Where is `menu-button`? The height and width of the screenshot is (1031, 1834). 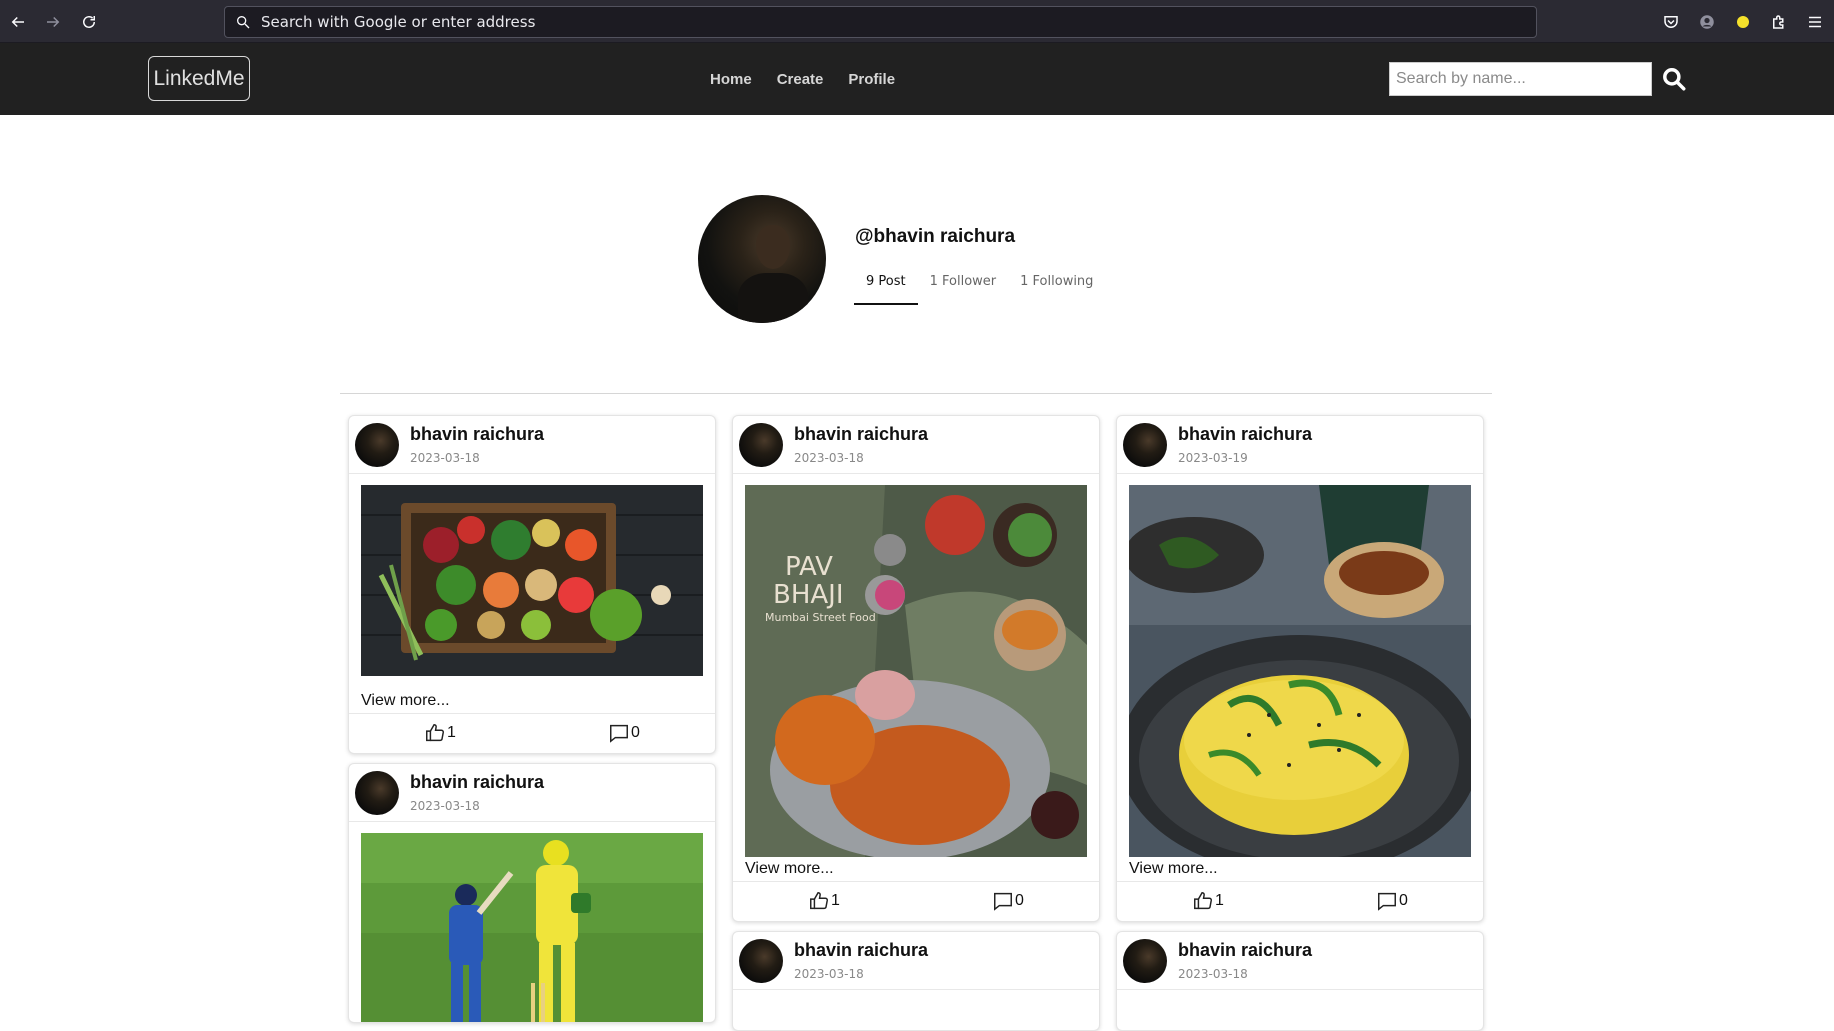 menu-button is located at coordinates (1815, 22).